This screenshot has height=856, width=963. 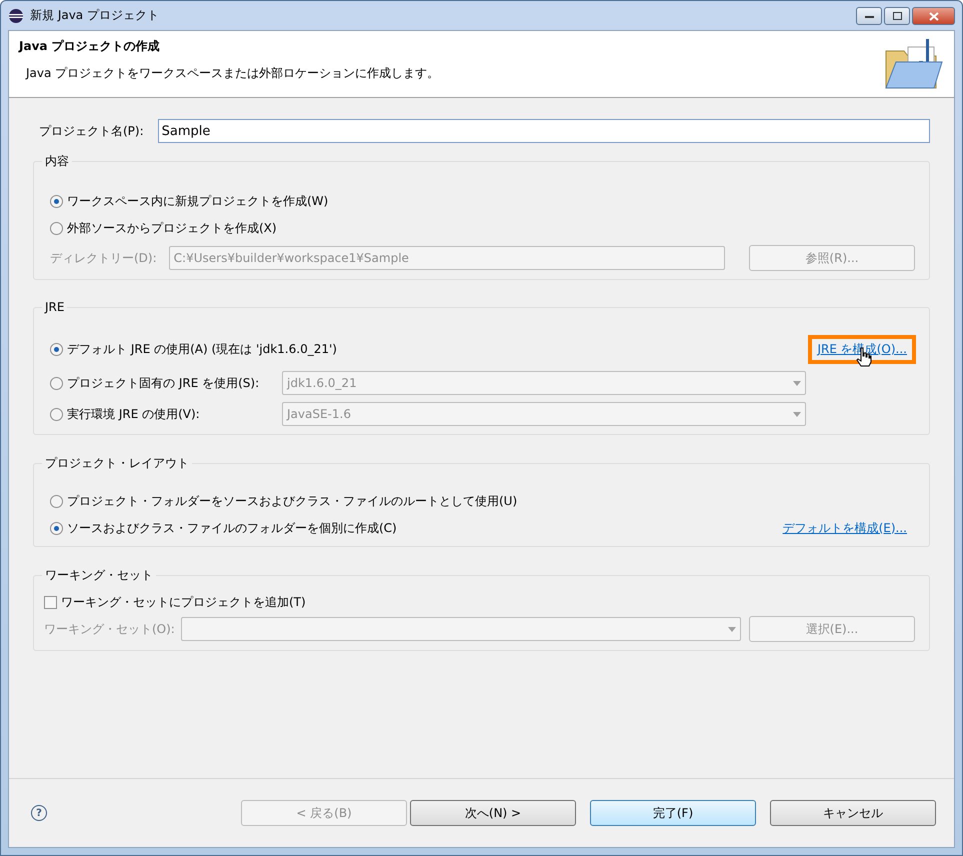 What do you see at coordinates (493, 813) in the screenshot?
I see `wizard-button: 次へ(N) >` at bounding box center [493, 813].